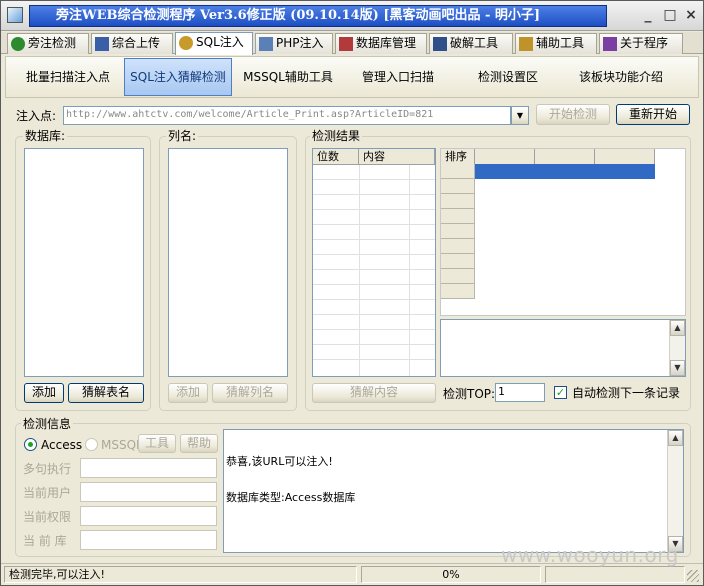 This screenshot has width=704, height=586. Describe the element at coordinates (670, 16) in the screenshot. I see `restore-button: □` at that location.